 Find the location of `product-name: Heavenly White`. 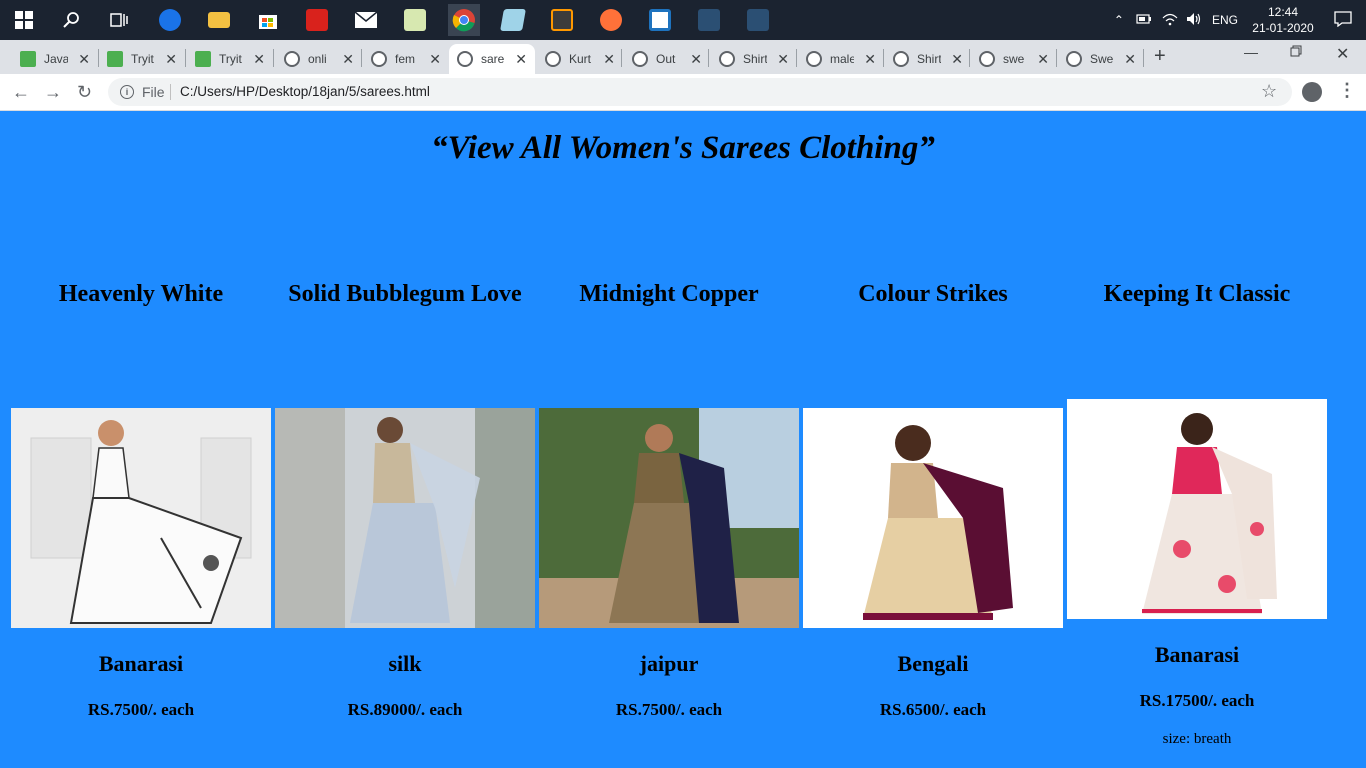

product-name: Heavenly White is located at coordinates (141, 294).